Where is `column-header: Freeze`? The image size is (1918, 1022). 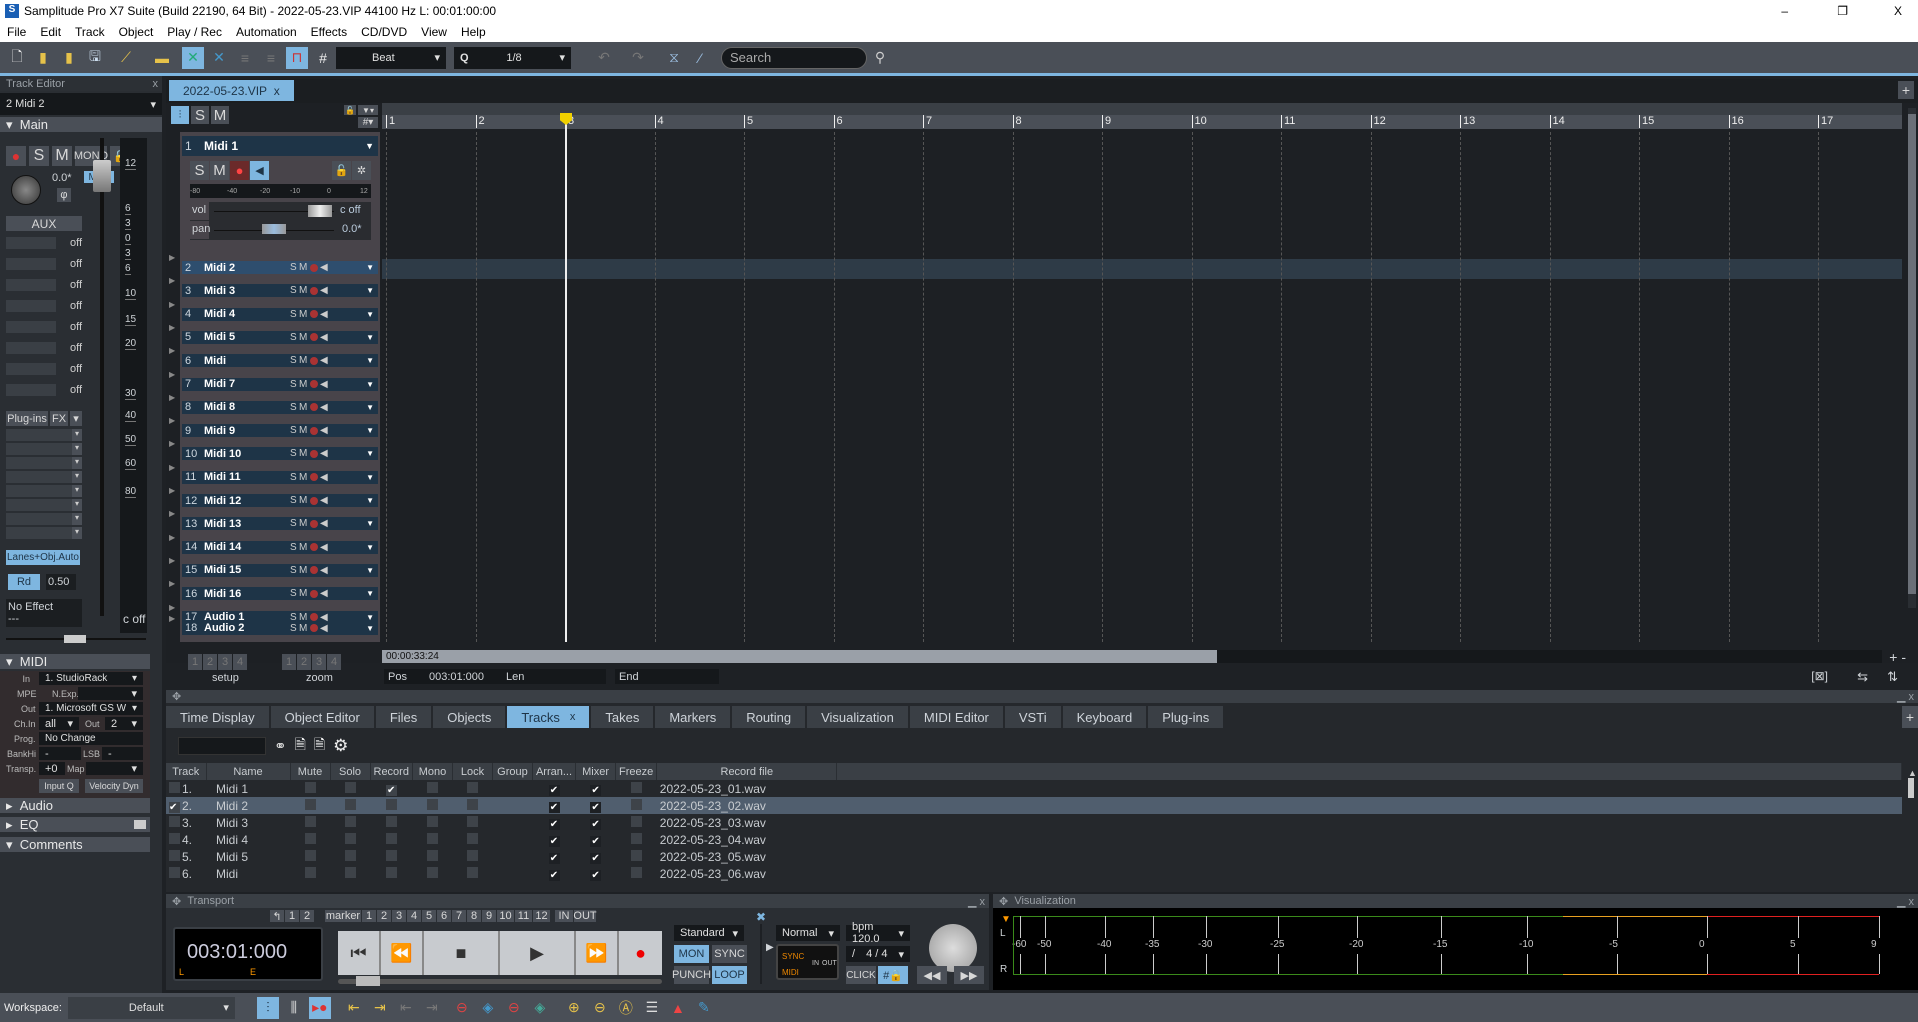
column-header: Freeze is located at coordinates (636, 771).